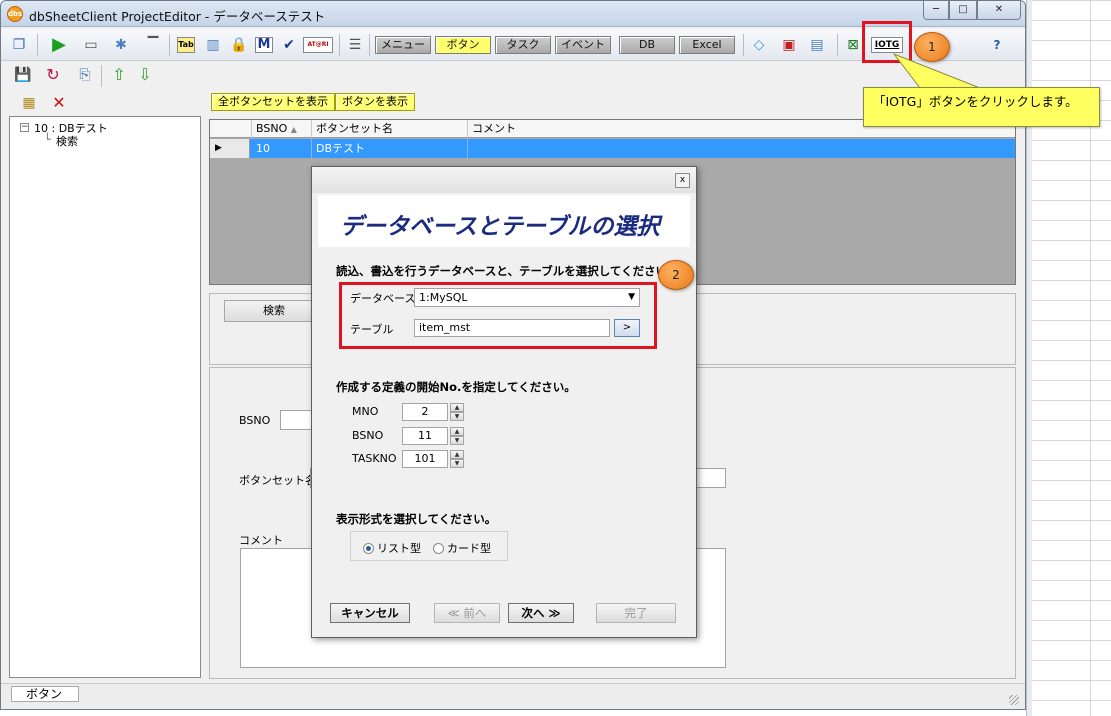 Image resolution: width=1111 pixels, height=716 pixels. What do you see at coordinates (463, 45) in the screenshot?
I see `toolbar-tab-button: ボタン` at bounding box center [463, 45].